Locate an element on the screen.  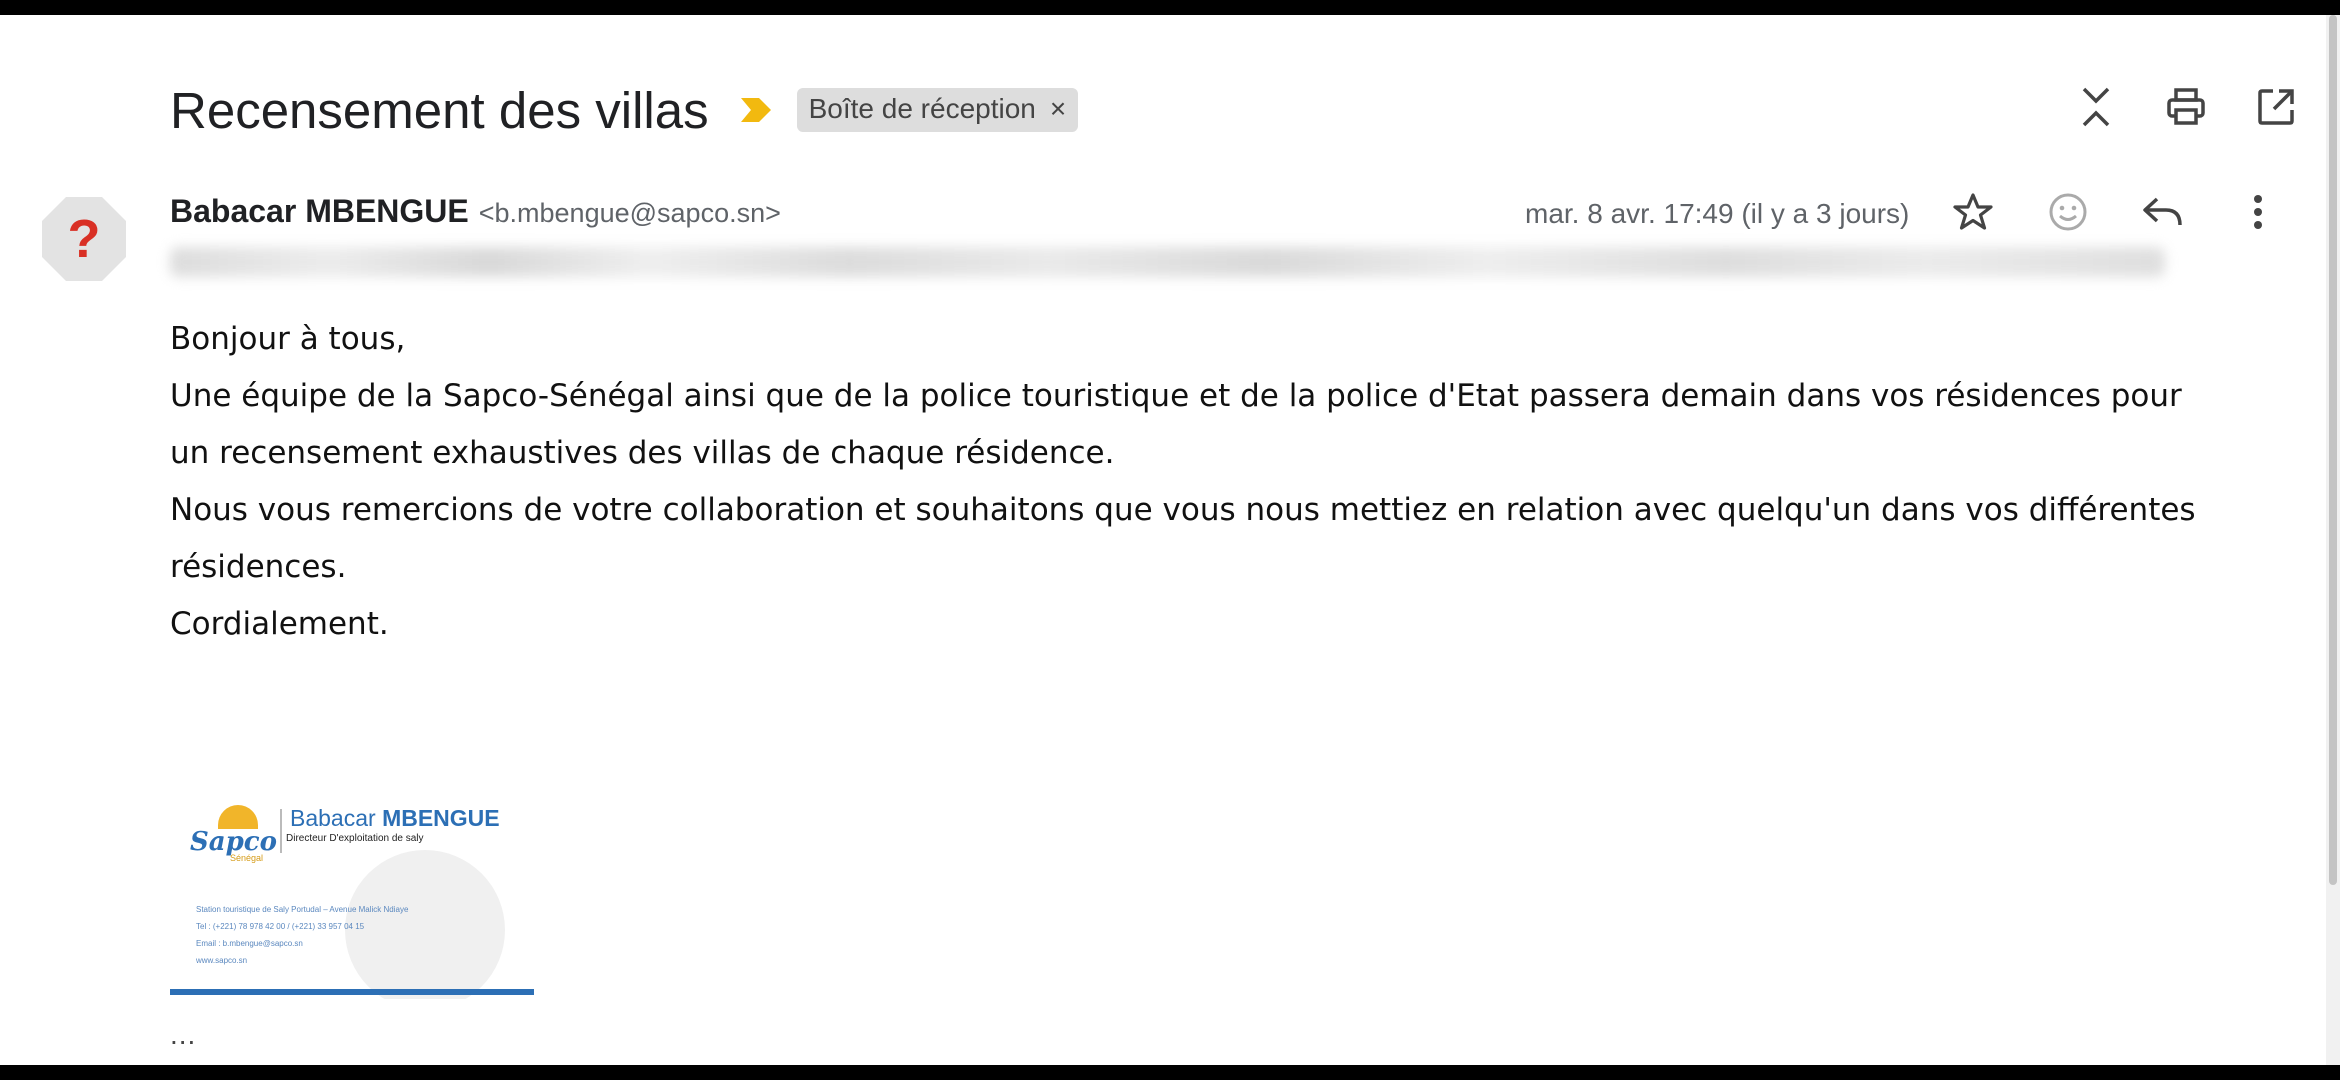
open-in-new-window-icon is located at coordinates (2276, 109).